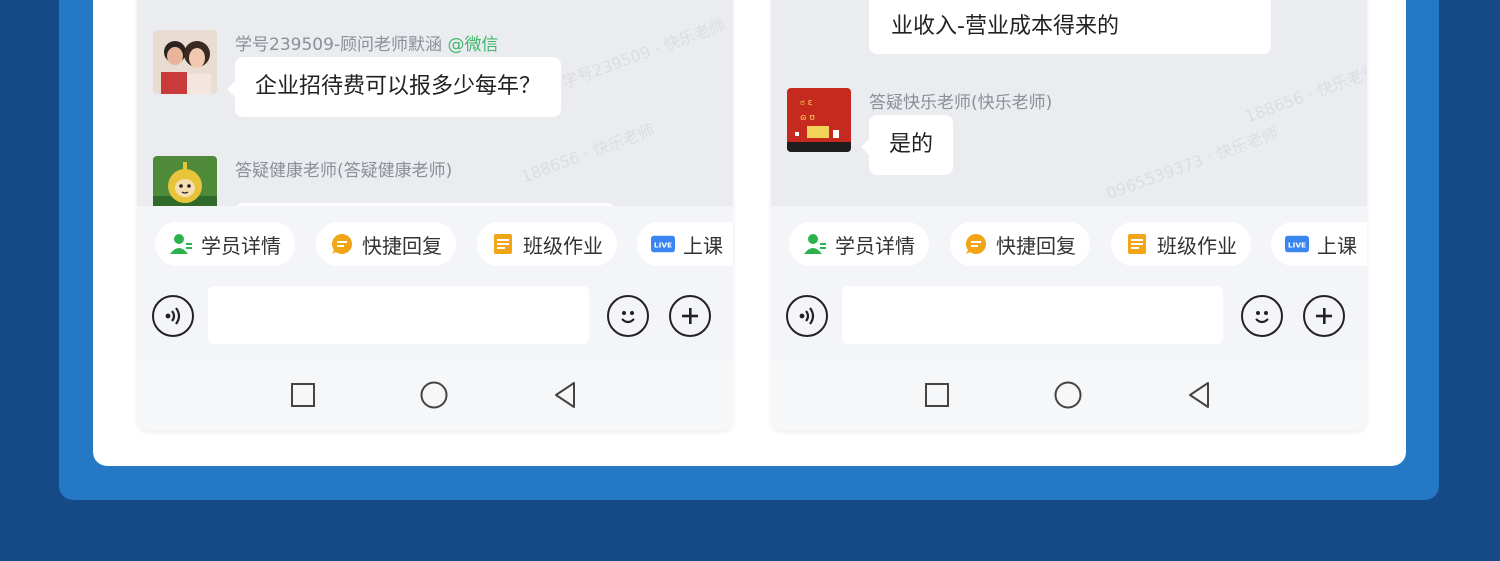 The width and height of the screenshot is (1500, 561). I want to click on bubble-line: 业收入-营业成本得来的, so click(1005, 26).